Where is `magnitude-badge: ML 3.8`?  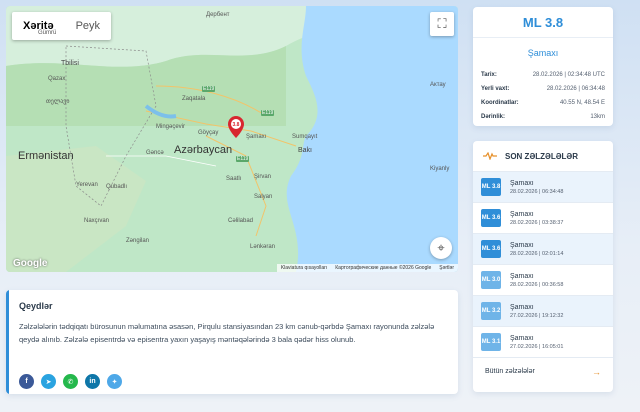 magnitude-badge: ML 3.8 is located at coordinates (491, 187).